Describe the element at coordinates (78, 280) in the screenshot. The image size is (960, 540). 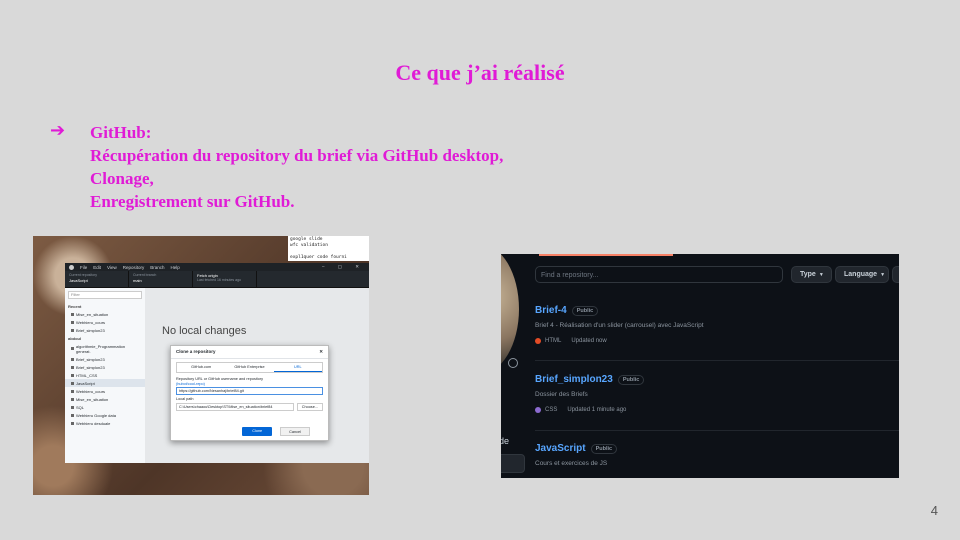
I see `current-repo-value: JavaScript` at that location.